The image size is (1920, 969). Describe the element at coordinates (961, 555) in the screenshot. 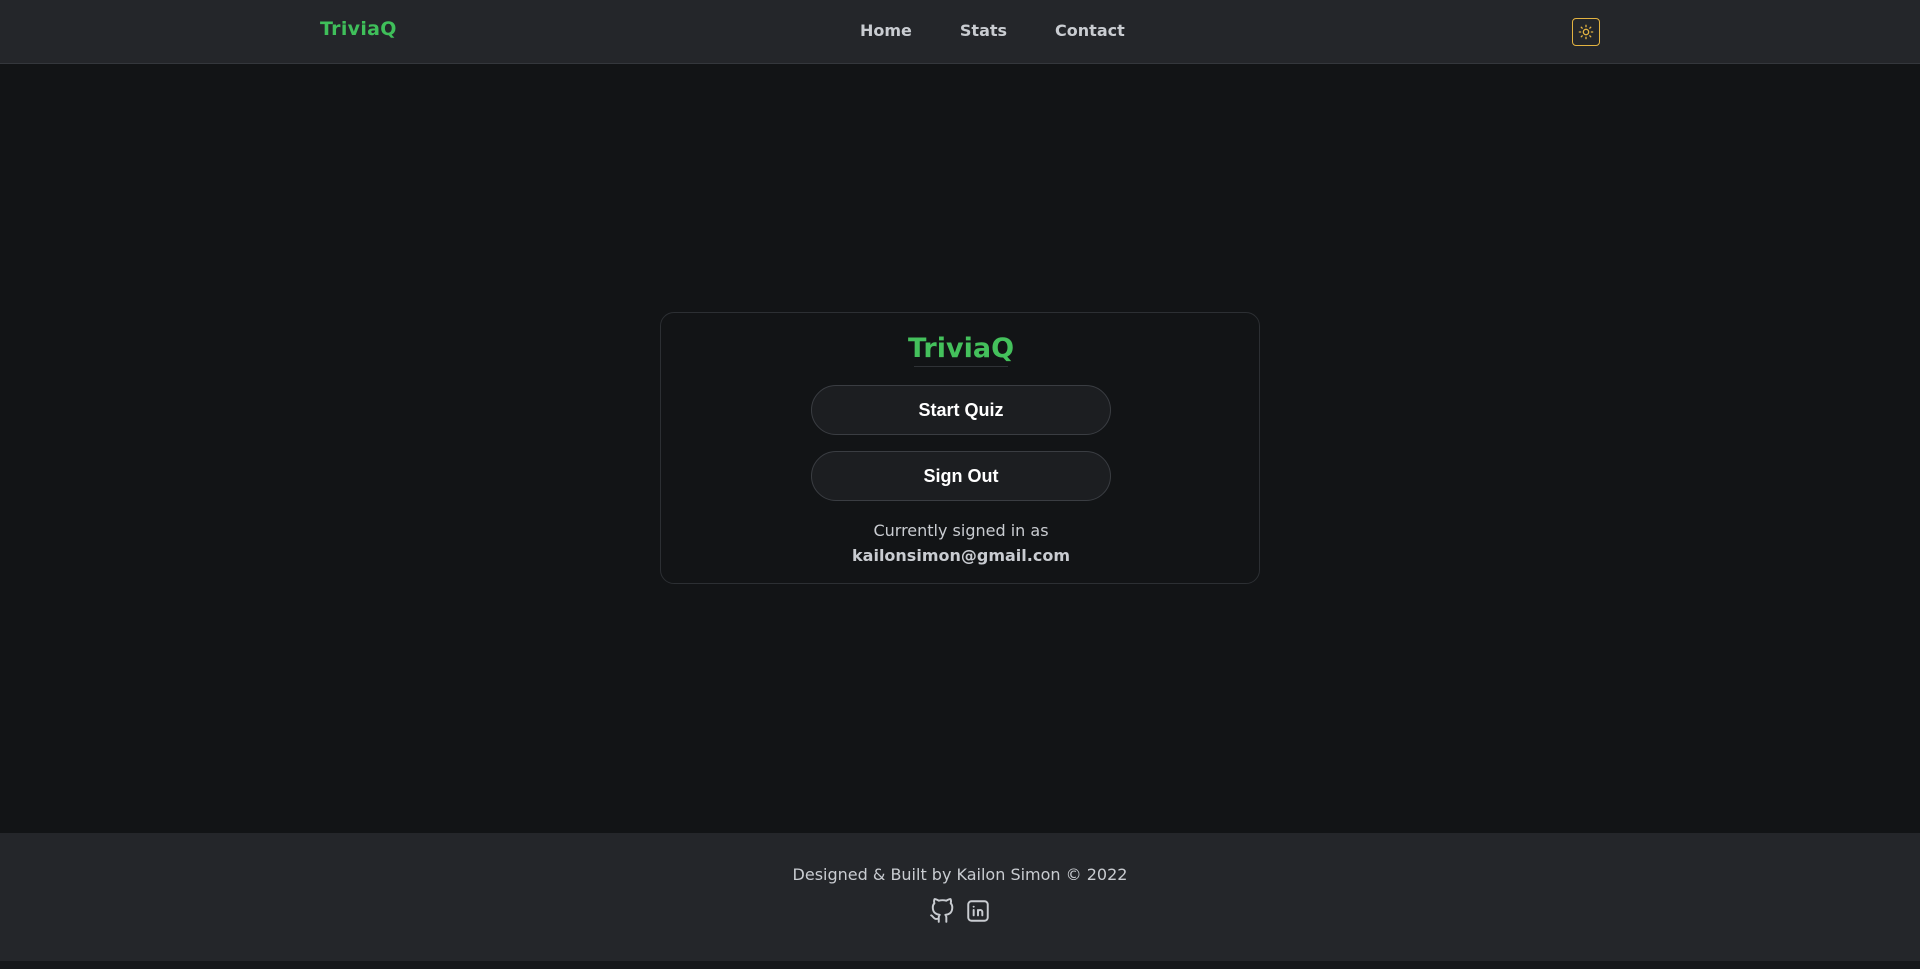

I see `signed-in-email: kailonsimon@gmail.com` at that location.